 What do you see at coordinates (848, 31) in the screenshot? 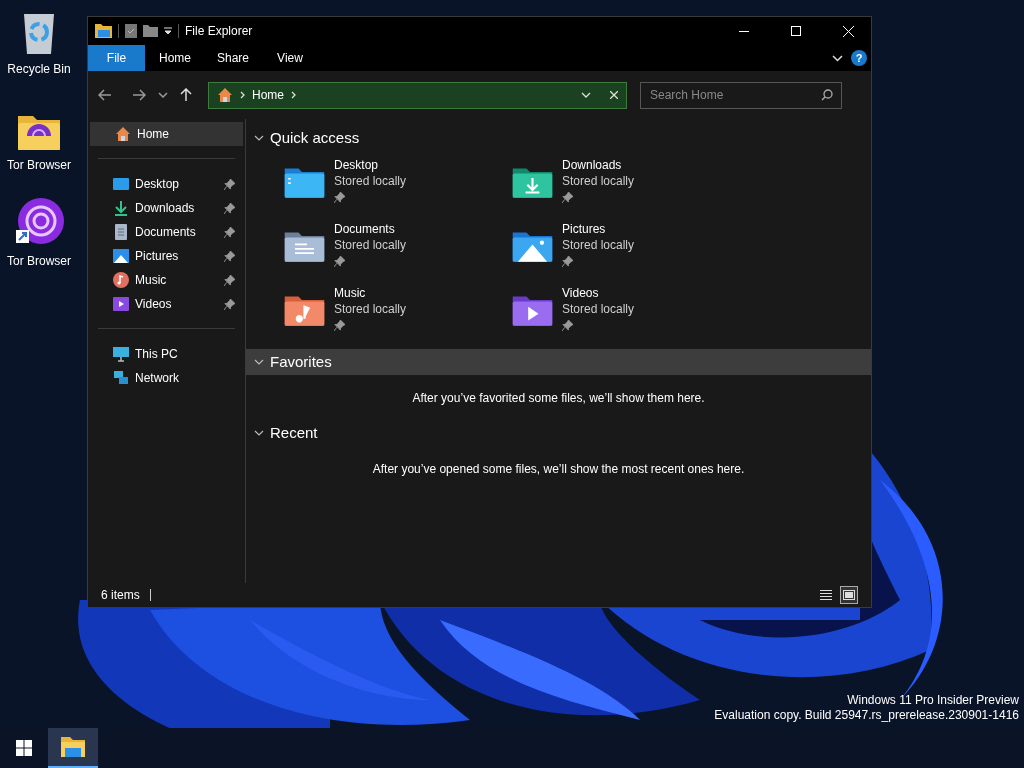
I see `close-icon` at bounding box center [848, 31].